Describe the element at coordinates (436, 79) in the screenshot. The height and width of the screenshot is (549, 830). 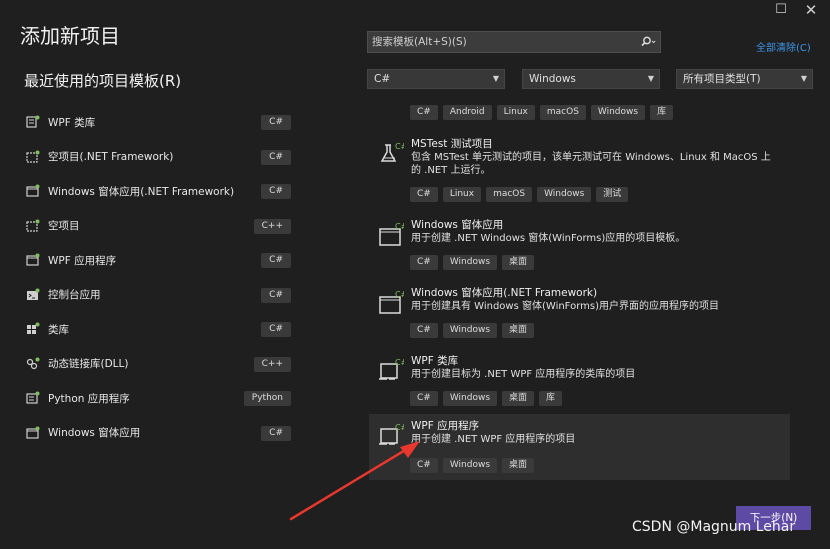
I see `language-filter: C# ▼` at that location.